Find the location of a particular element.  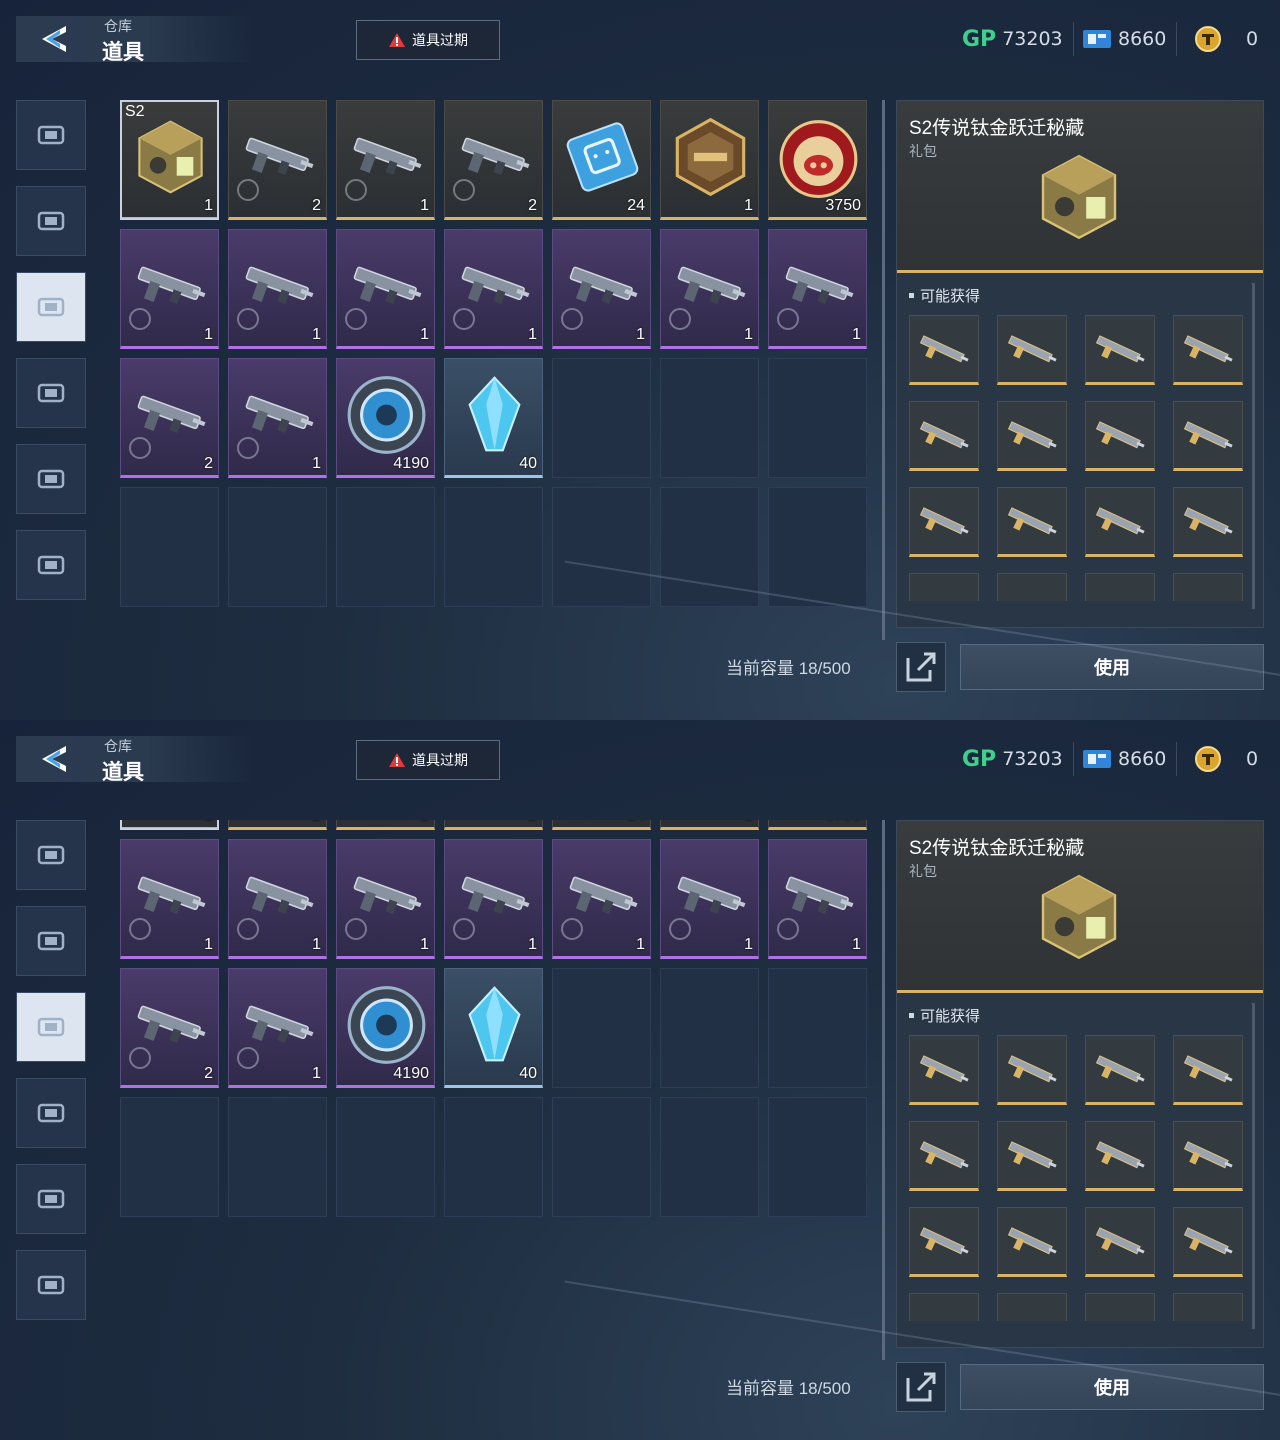

rifle-icon is located at coordinates (1208, 1155).